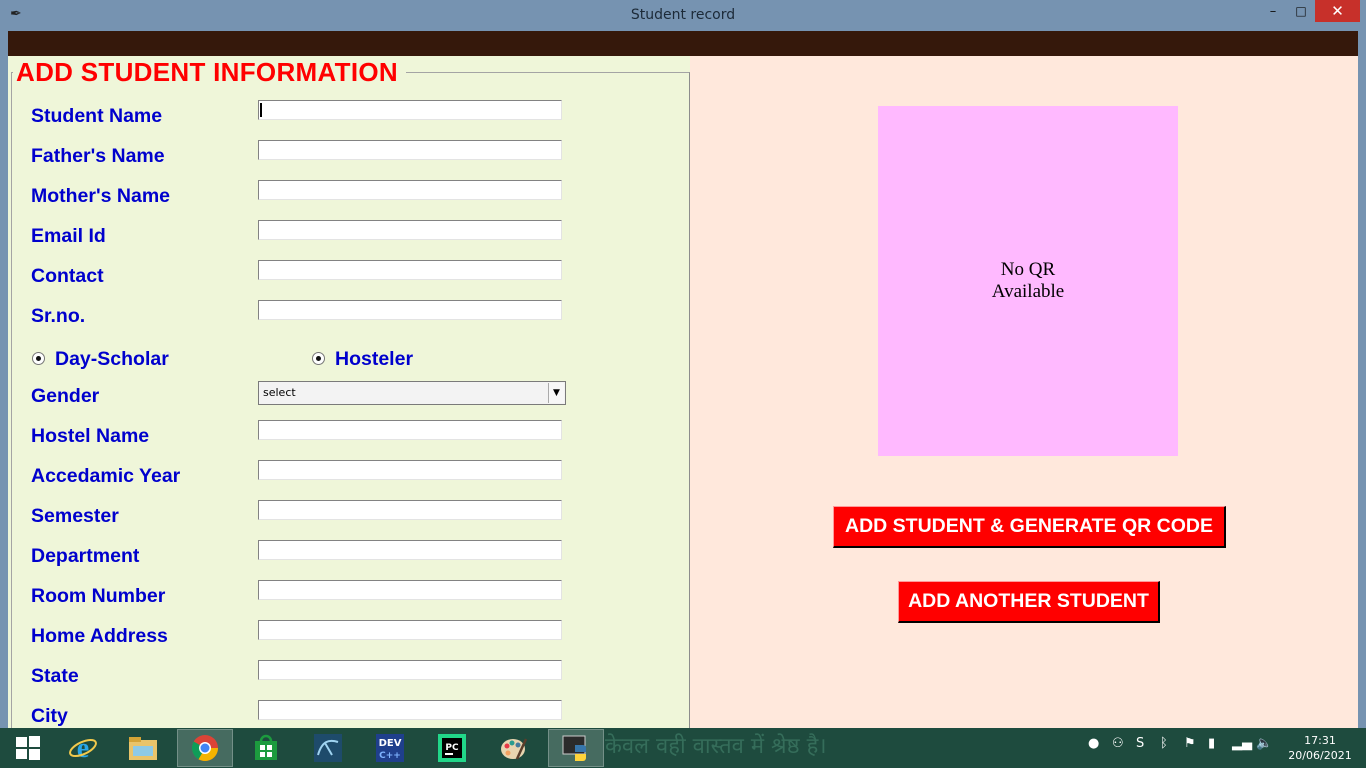 The width and height of the screenshot is (1366, 768). I want to click on flag-icon: ⚑, so click(1190, 743).